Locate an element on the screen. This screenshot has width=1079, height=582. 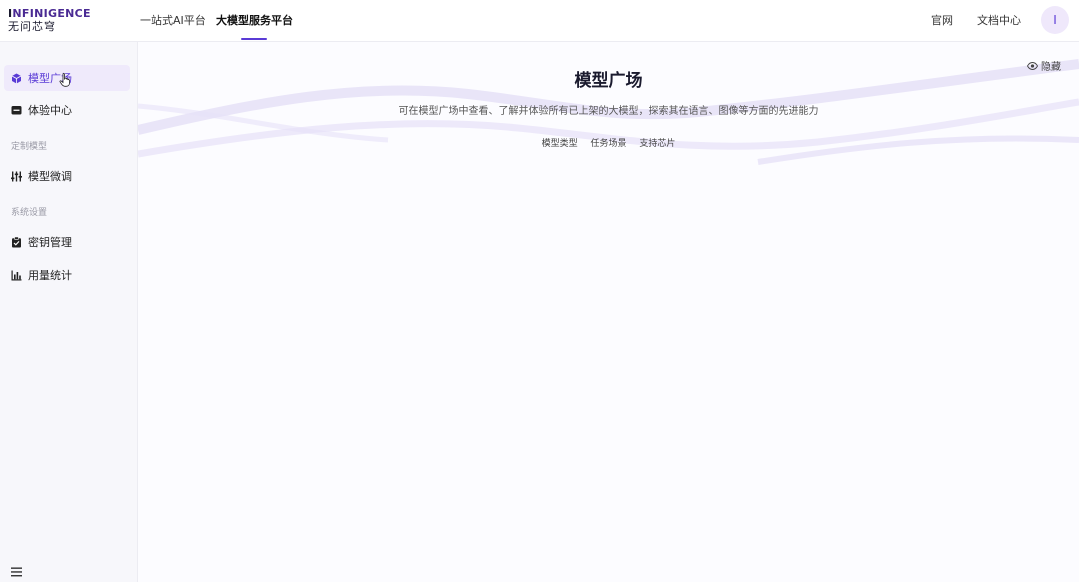
brand-logo: INFINIGENCE 无问芯穹 is located at coordinates (54, 21).